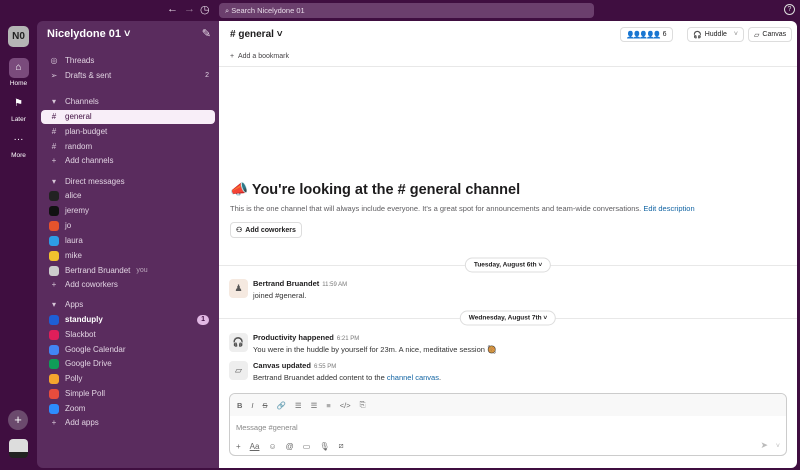  What do you see at coordinates (85, 393) in the screenshot?
I see `label: Simple Poll` at bounding box center [85, 393].